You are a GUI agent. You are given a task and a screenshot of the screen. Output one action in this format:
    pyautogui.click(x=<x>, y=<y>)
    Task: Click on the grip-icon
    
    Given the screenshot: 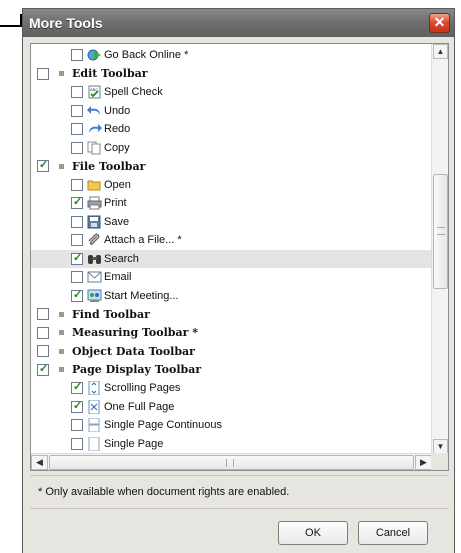 What is the action you would take?
    pyautogui.click(x=441, y=231)
    